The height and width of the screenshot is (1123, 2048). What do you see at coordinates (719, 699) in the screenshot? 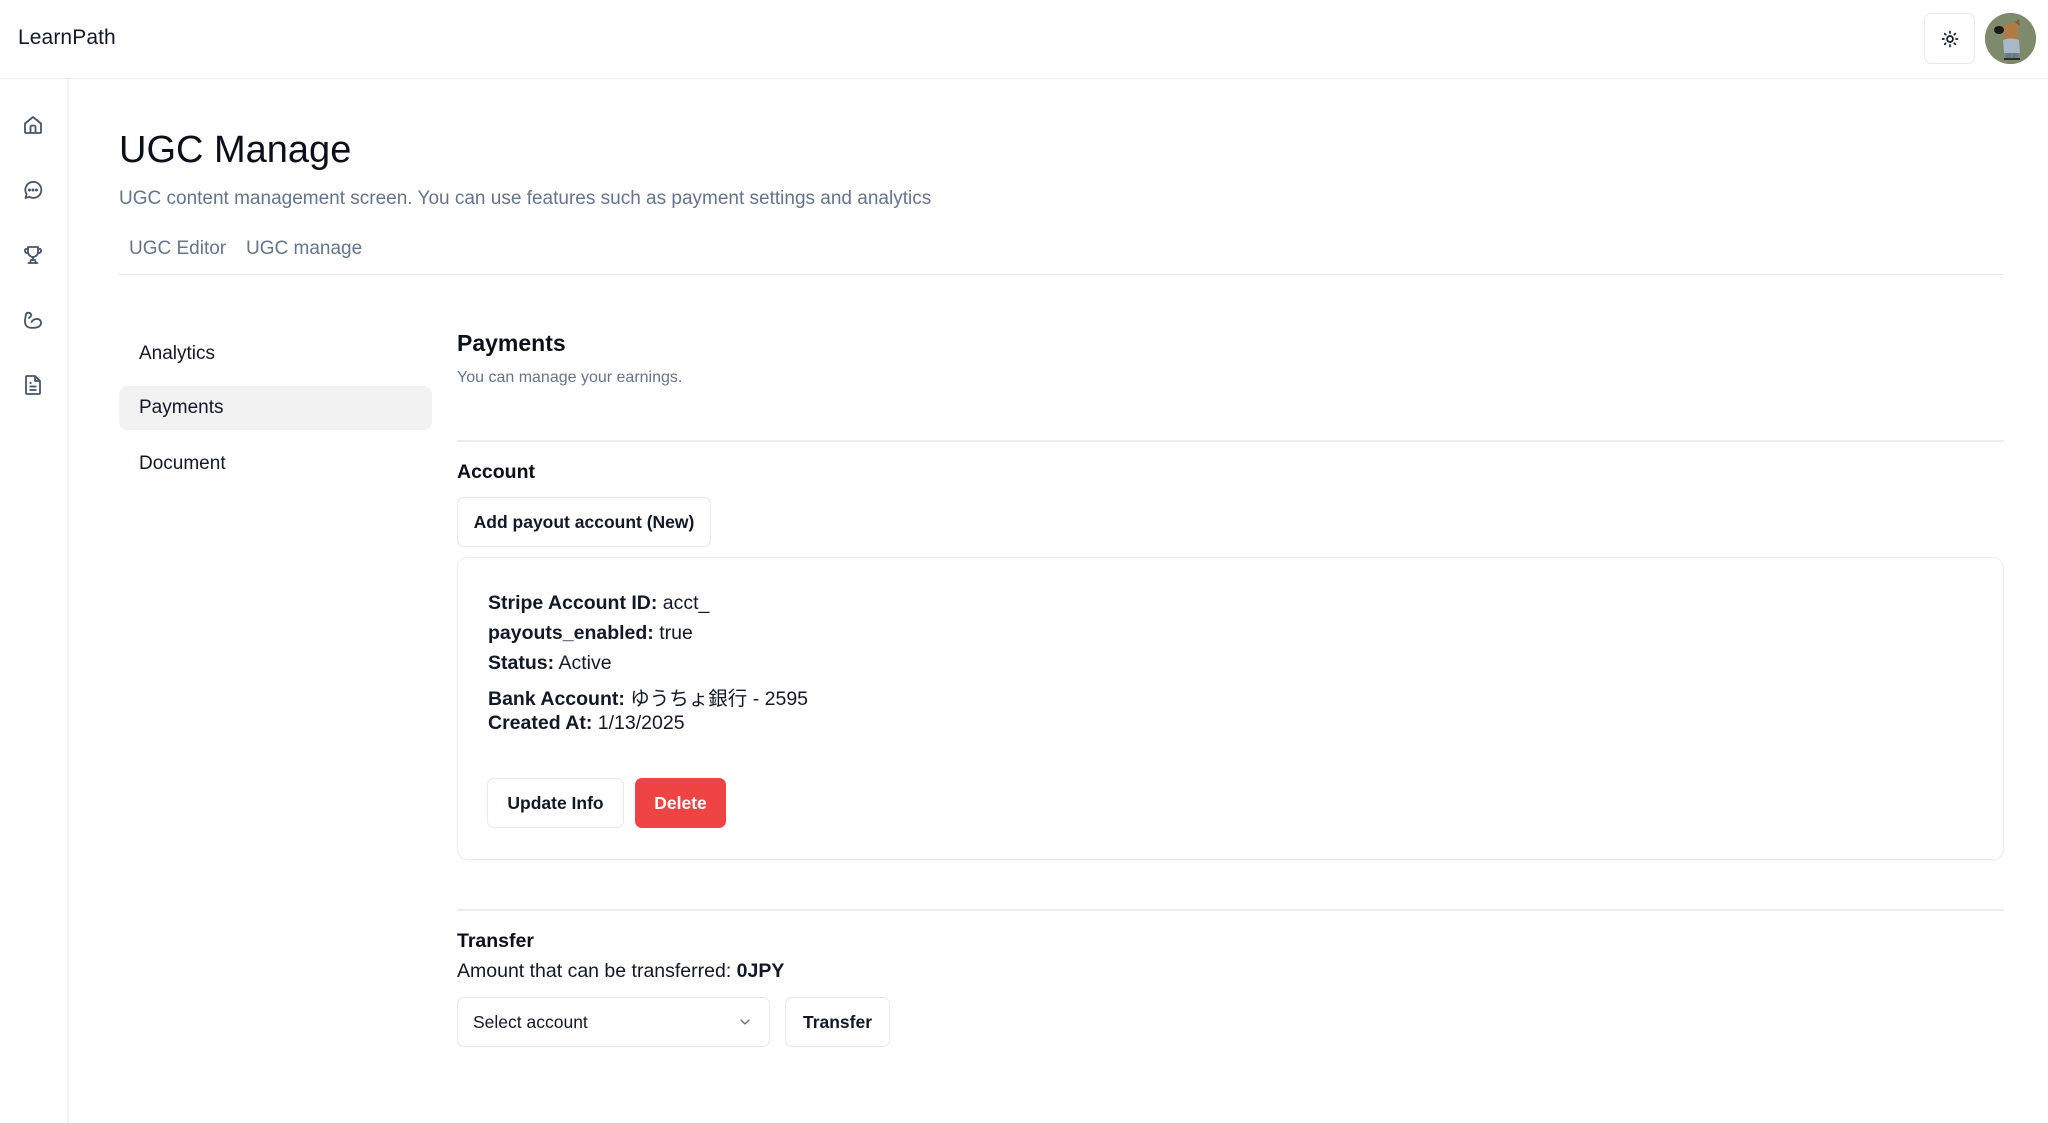
I see `bank-account-value: ゆうちょ銀行 - 2595` at bounding box center [719, 699].